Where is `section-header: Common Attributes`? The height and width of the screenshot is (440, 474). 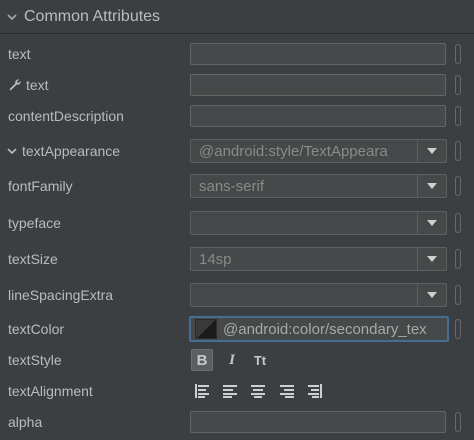
section-header: Common Attributes is located at coordinates (237, 17).